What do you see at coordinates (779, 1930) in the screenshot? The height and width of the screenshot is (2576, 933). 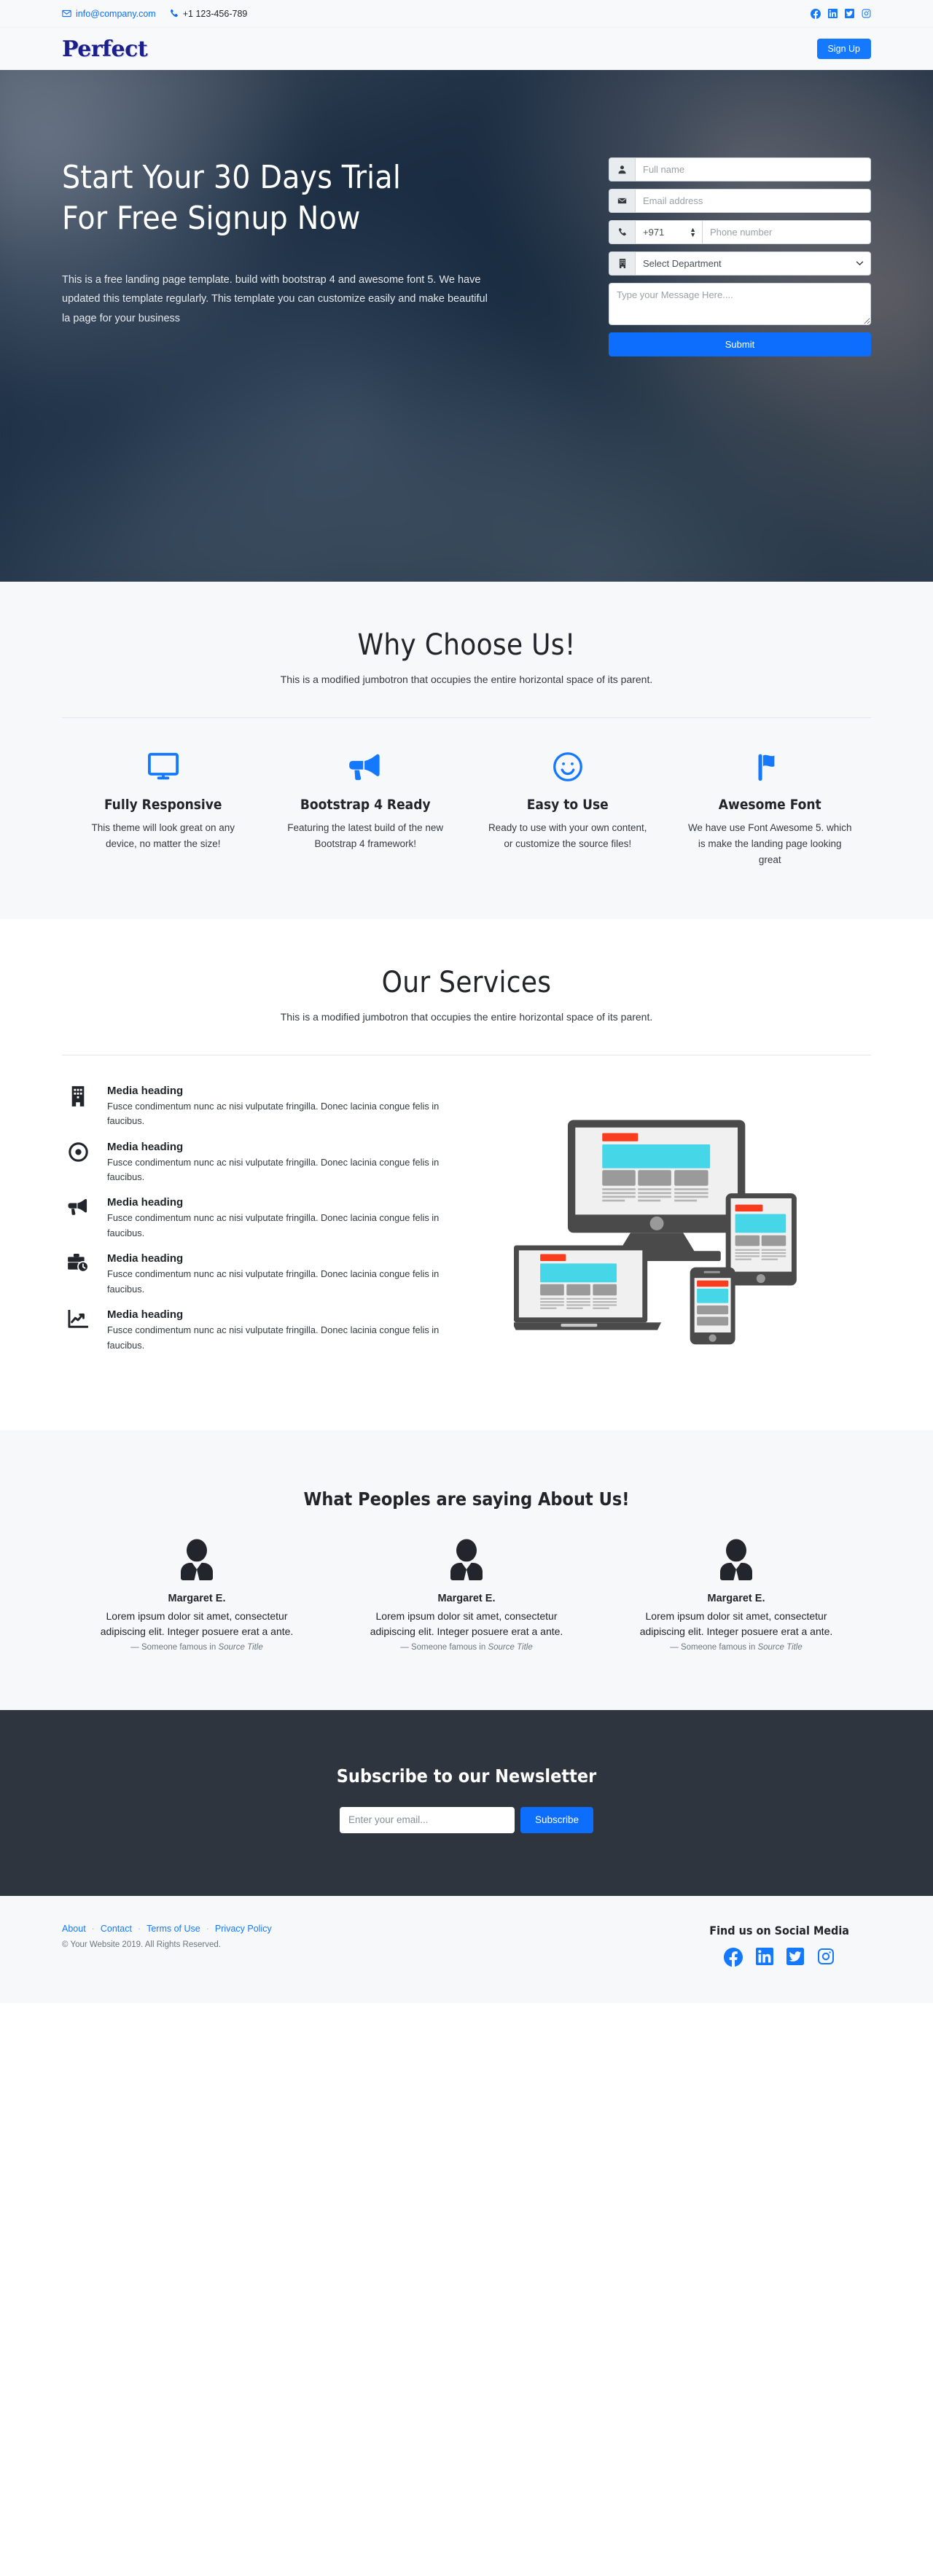 I see `footer-social-title: Find us on Social Media` at bounding box center [779, 1930].